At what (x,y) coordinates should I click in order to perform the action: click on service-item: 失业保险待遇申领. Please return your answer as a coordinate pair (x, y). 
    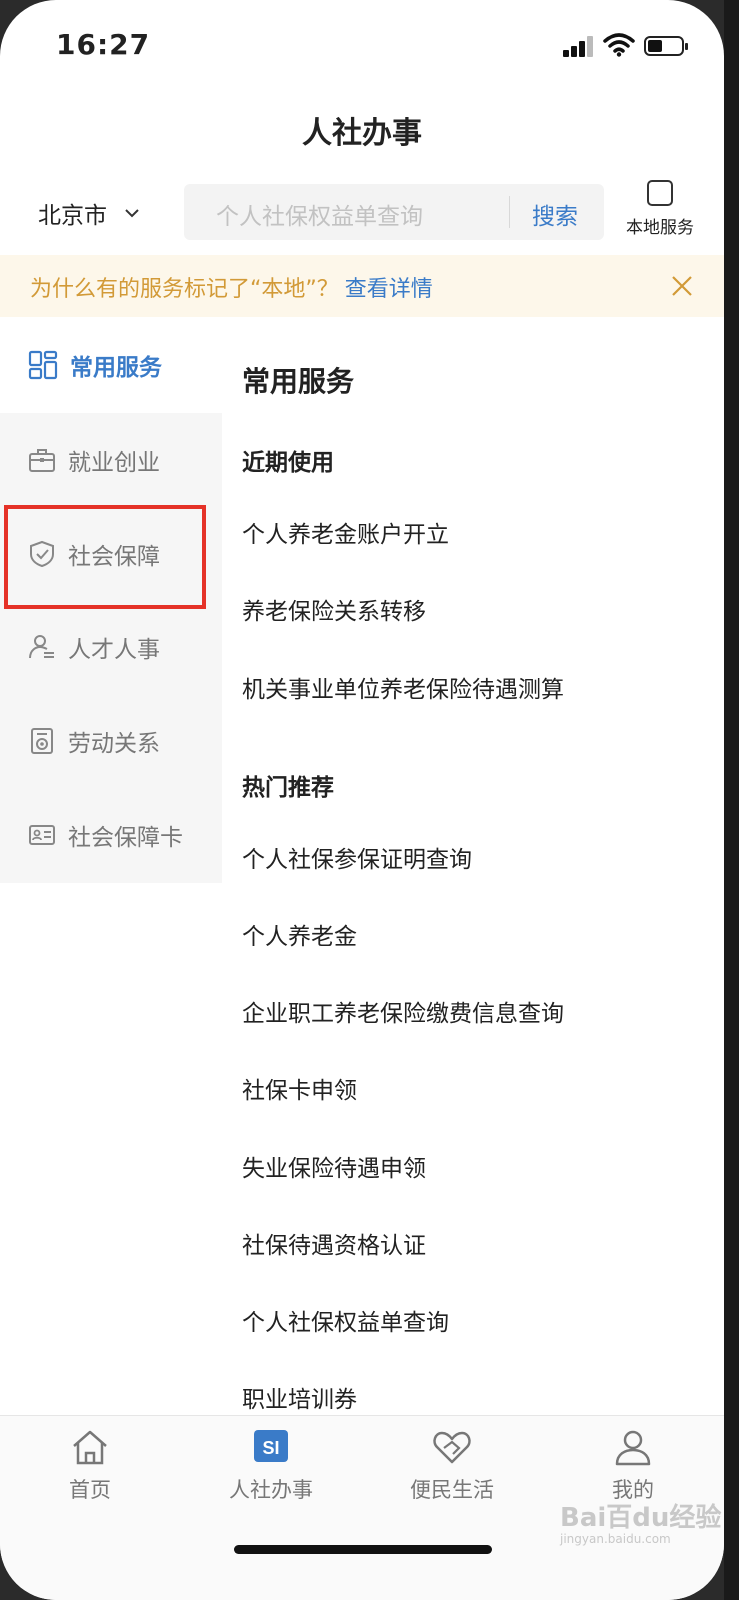
    Looking at the image, I should click on (334, 1166).